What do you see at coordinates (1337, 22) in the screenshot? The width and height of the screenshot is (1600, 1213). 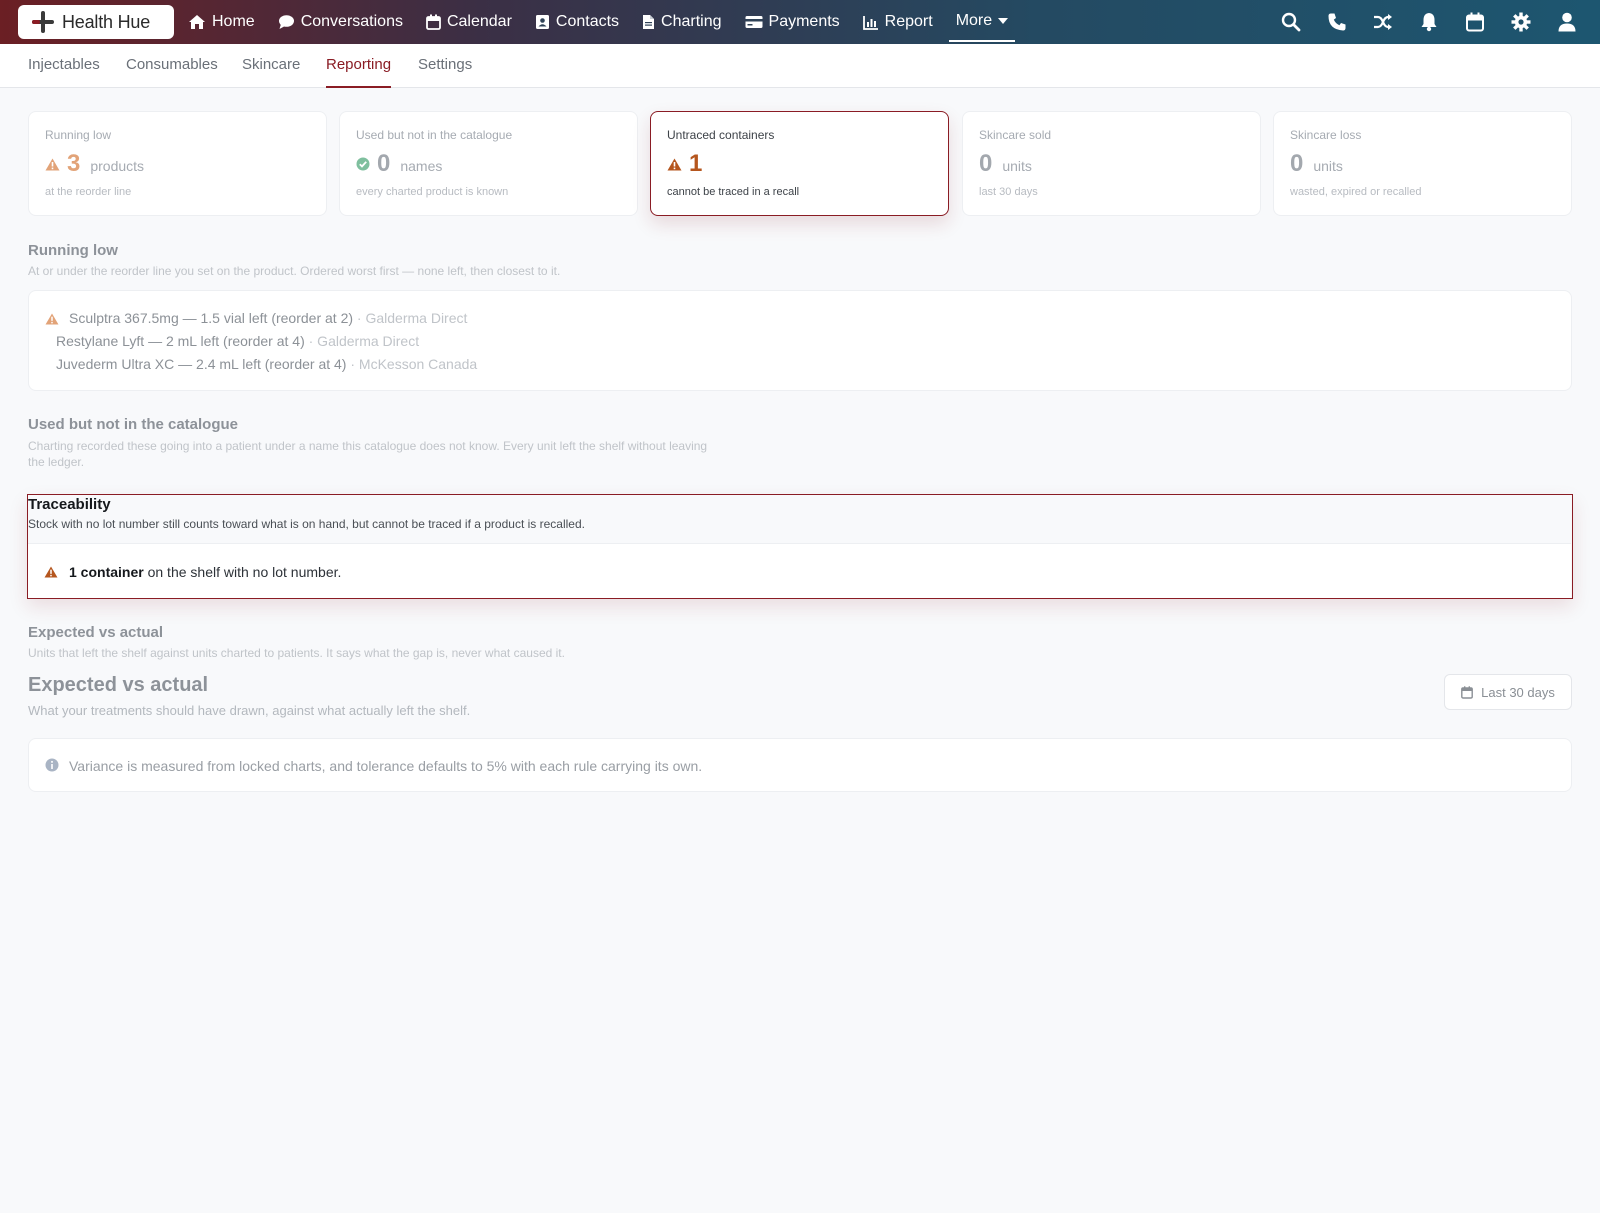 I see `phone-icon` at bounding box center [1337, 22].